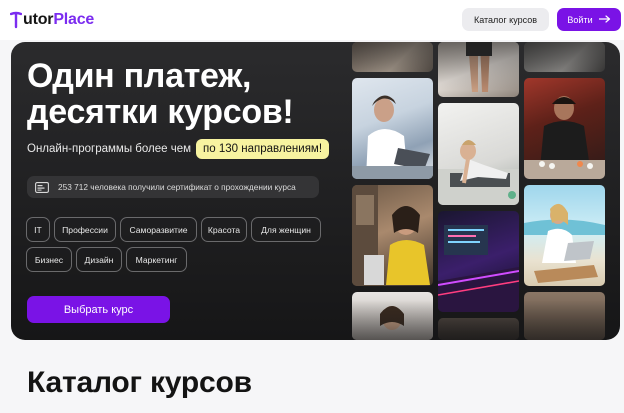 The image size is (624, 413). What do you see at coordinates (139, 76) in the screenshot?
I see `hero-title-line1: Один платеж,` at bounding box center [139, 76].